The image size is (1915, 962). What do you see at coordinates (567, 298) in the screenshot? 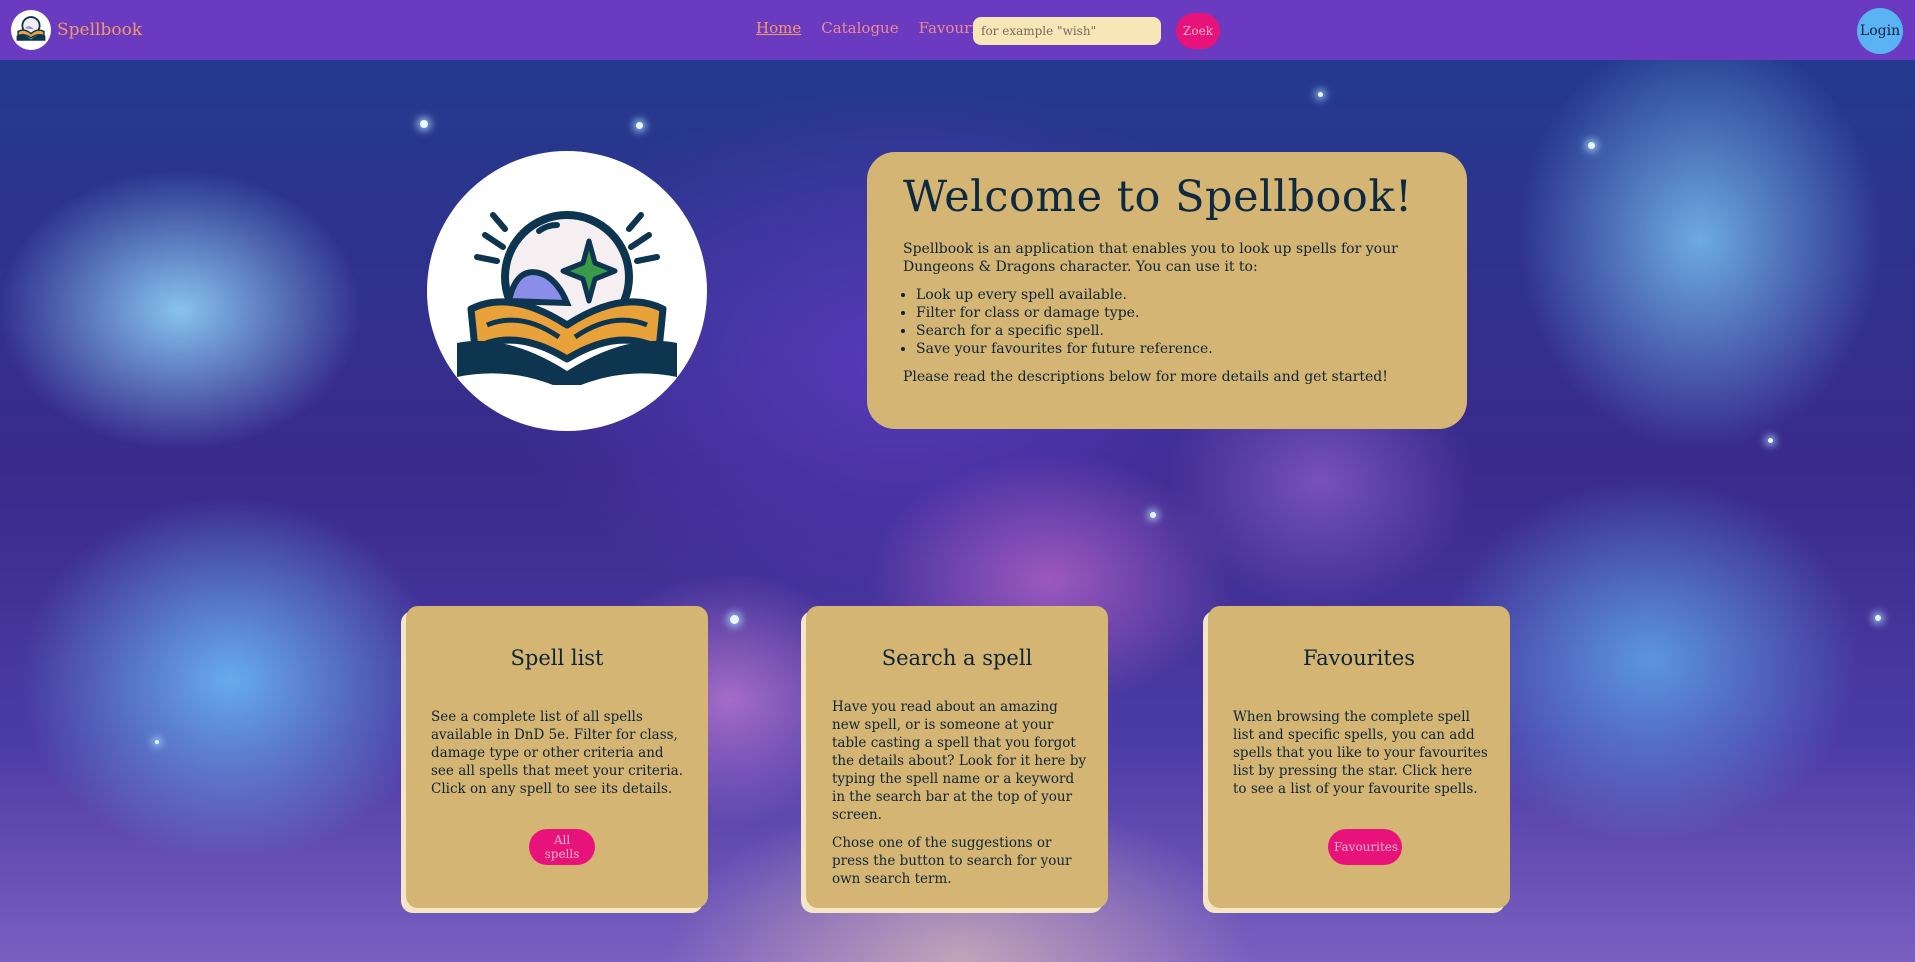
I see `crystal-ball-book-icon` at bounding box center [567, 298].